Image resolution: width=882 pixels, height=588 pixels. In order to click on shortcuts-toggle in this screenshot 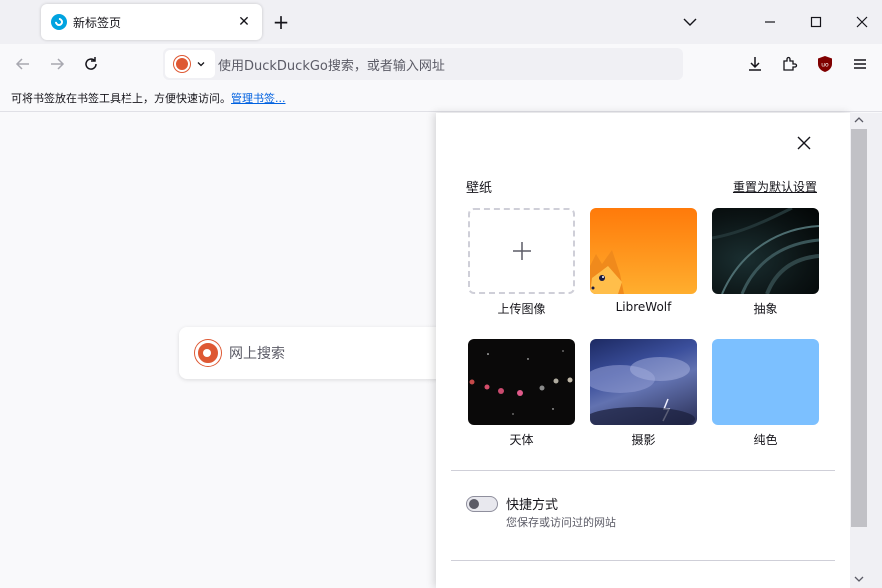, I will do `click(482, 504)`.